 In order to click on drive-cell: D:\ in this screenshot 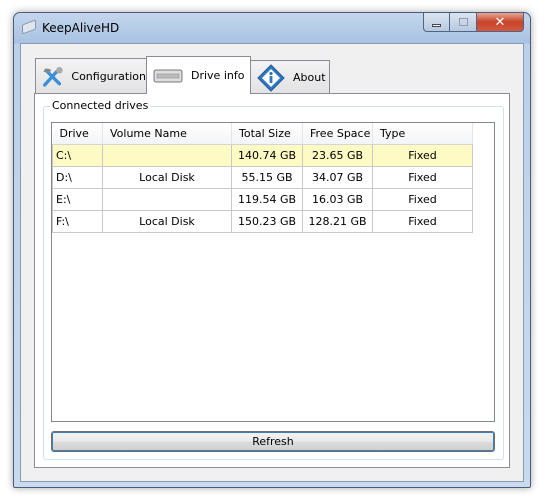, I will do `click(77, 177)`.